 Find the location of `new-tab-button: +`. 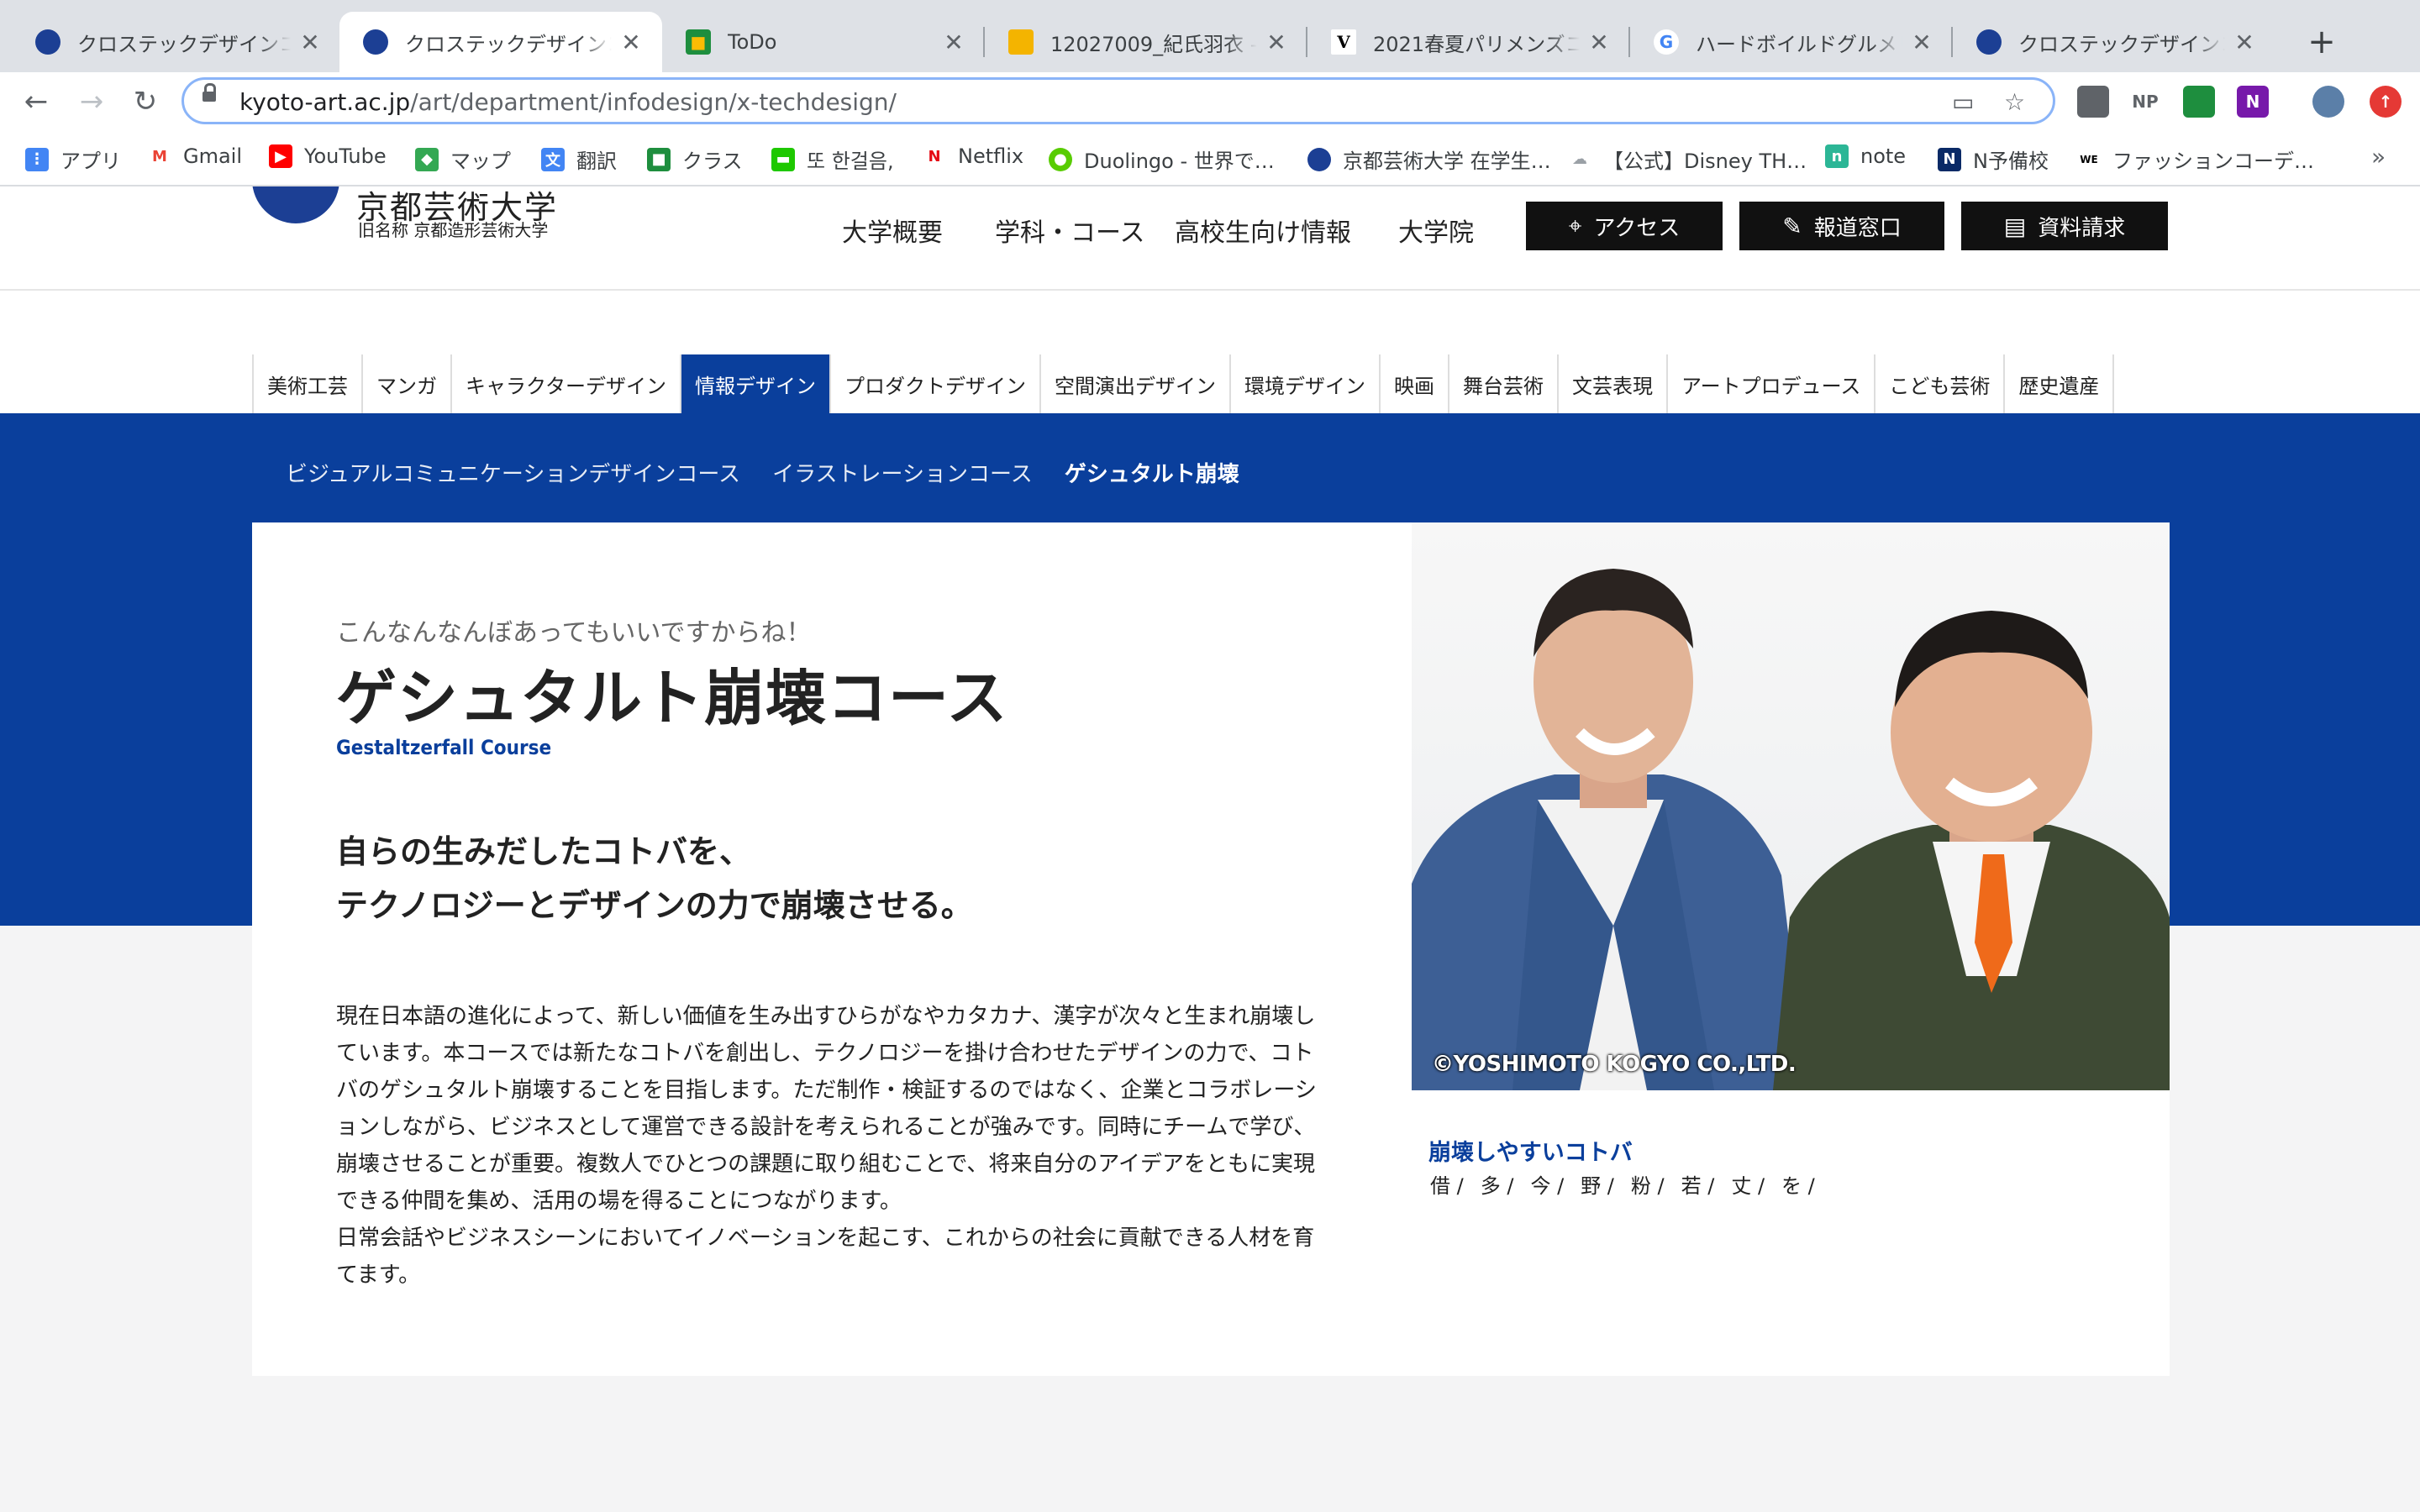

new-tab-button: + is located at coordinates (2322, 42).